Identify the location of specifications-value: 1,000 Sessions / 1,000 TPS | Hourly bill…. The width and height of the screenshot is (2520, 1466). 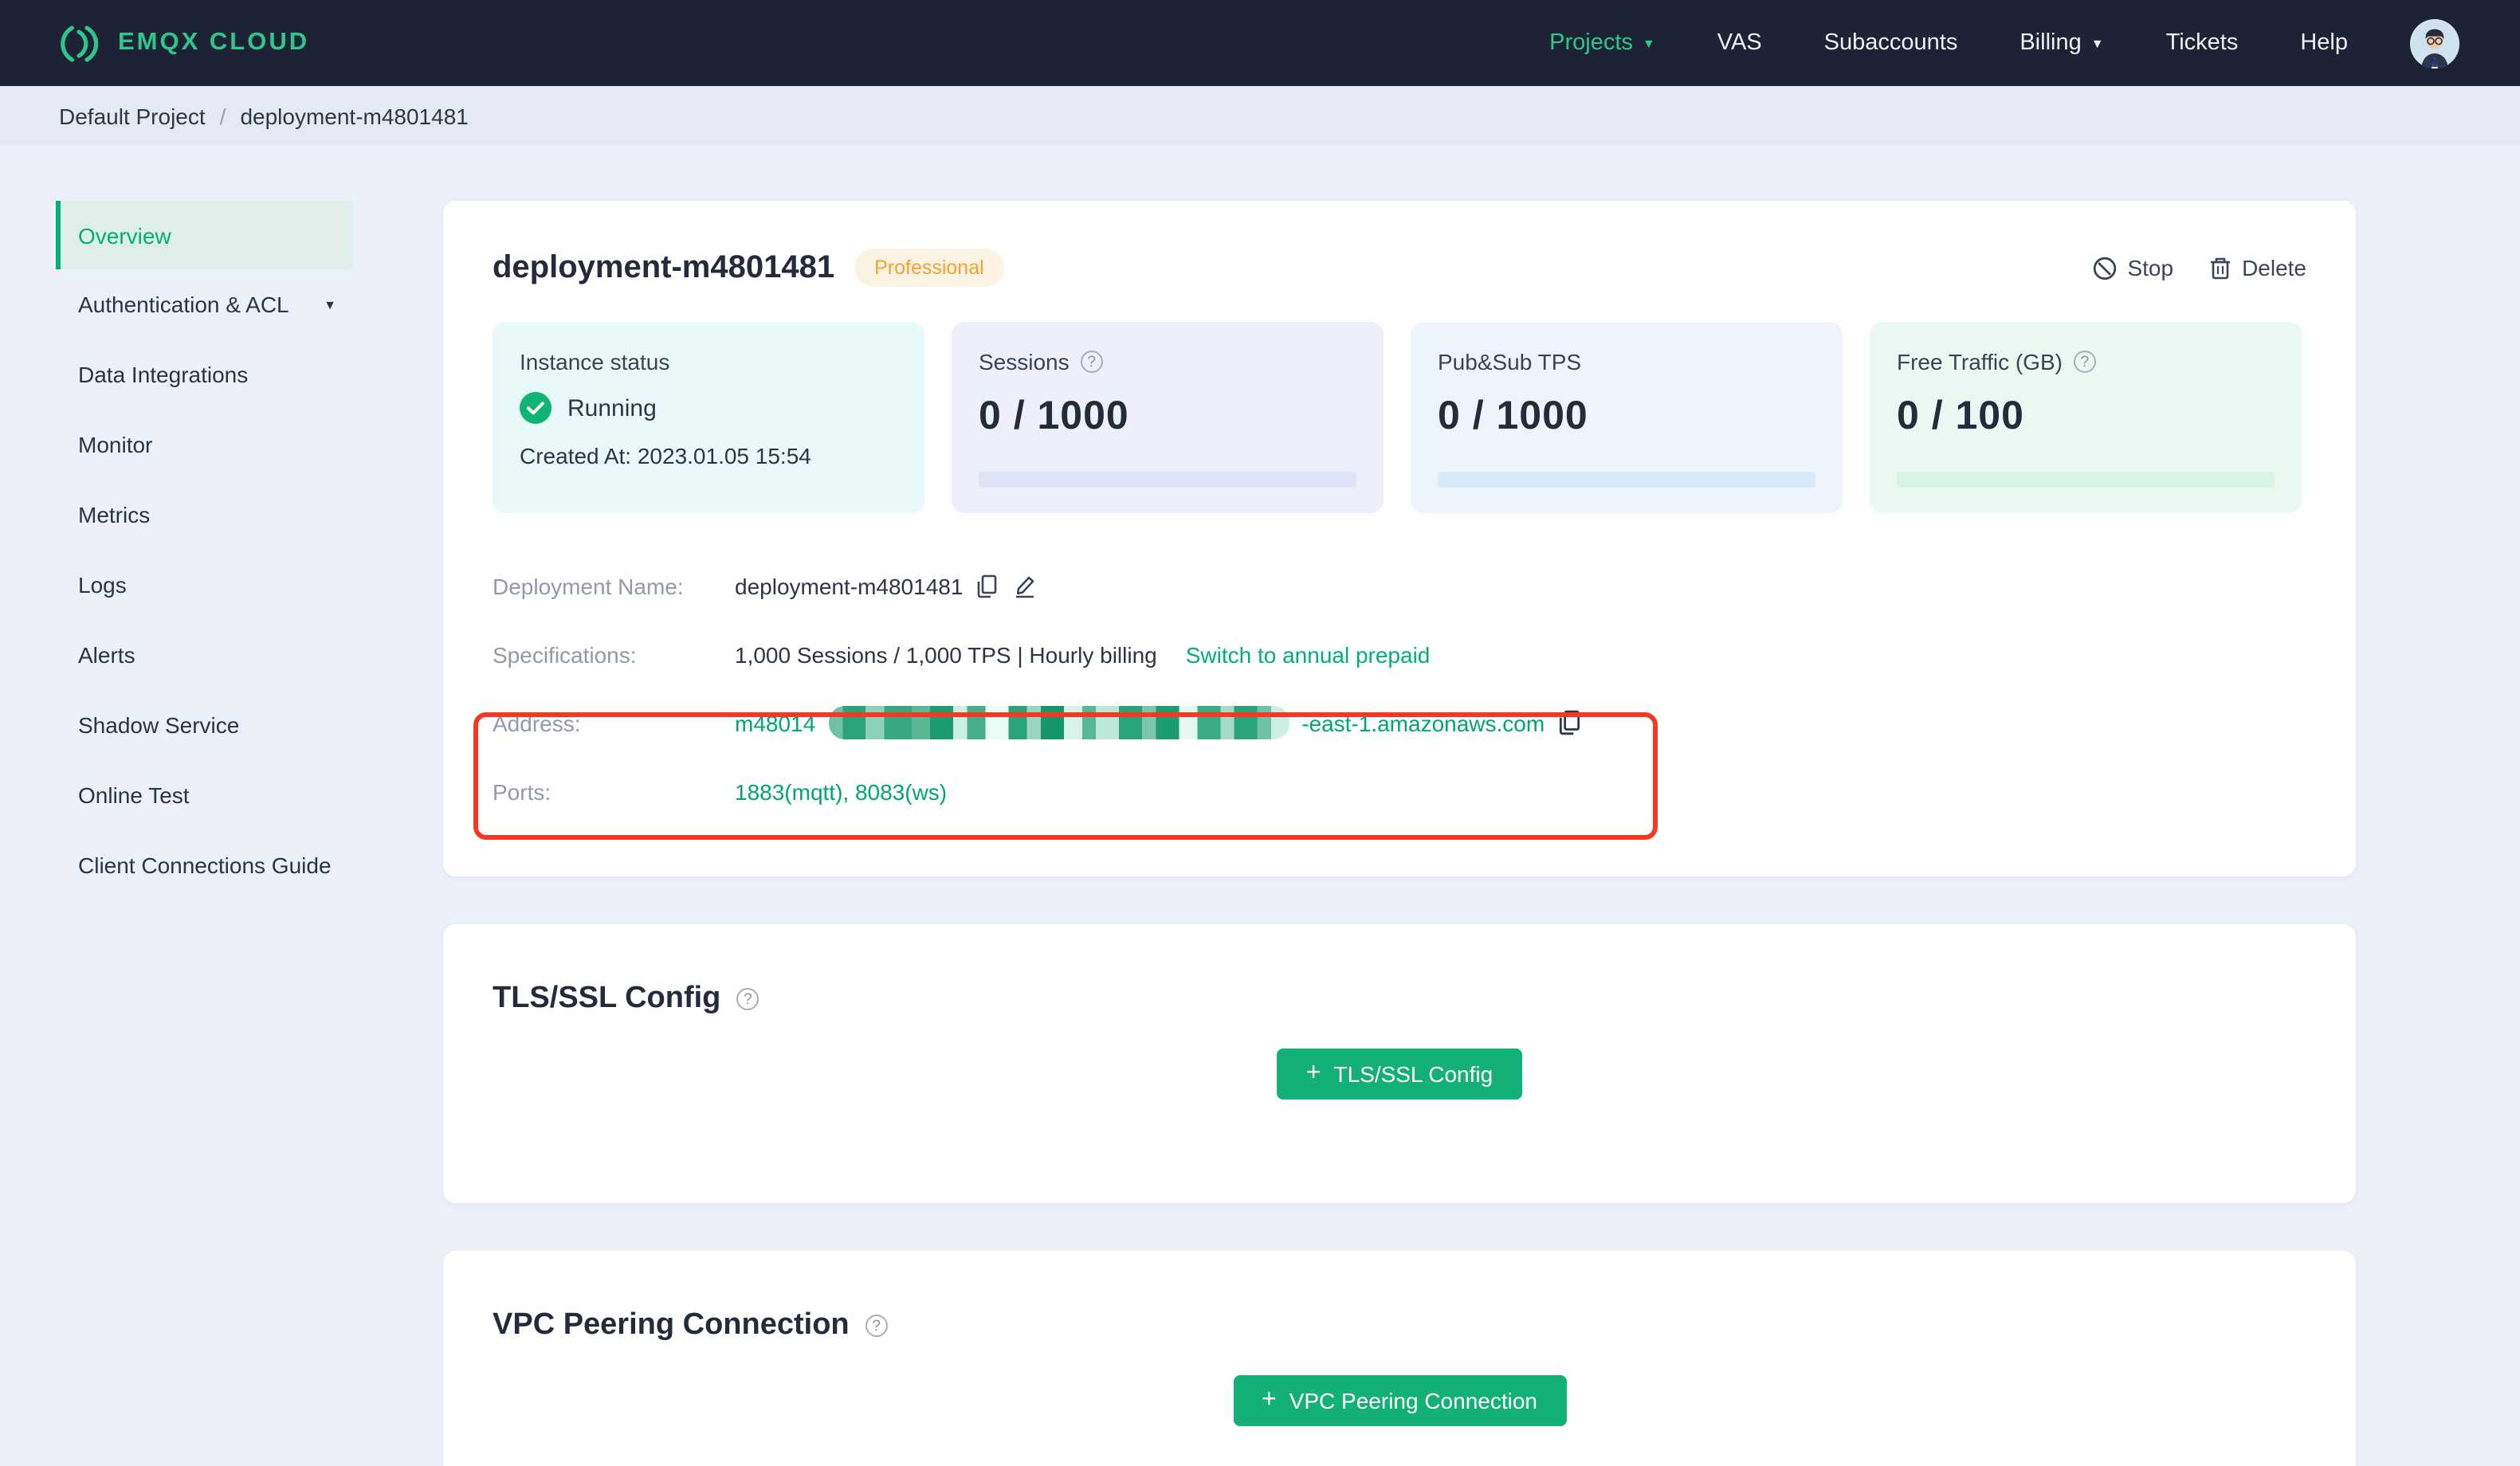
(946, 654).